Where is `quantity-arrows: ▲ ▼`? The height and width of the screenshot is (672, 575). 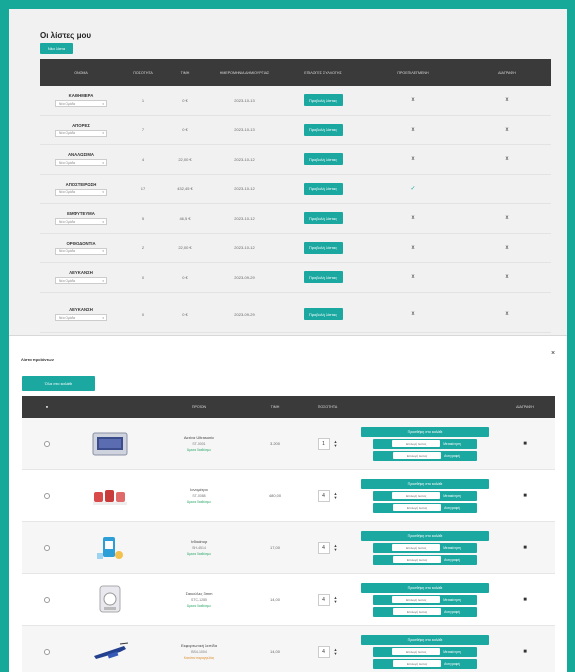
quantity-arrows: ▲ ▼ is located at coordinates (336, 651).